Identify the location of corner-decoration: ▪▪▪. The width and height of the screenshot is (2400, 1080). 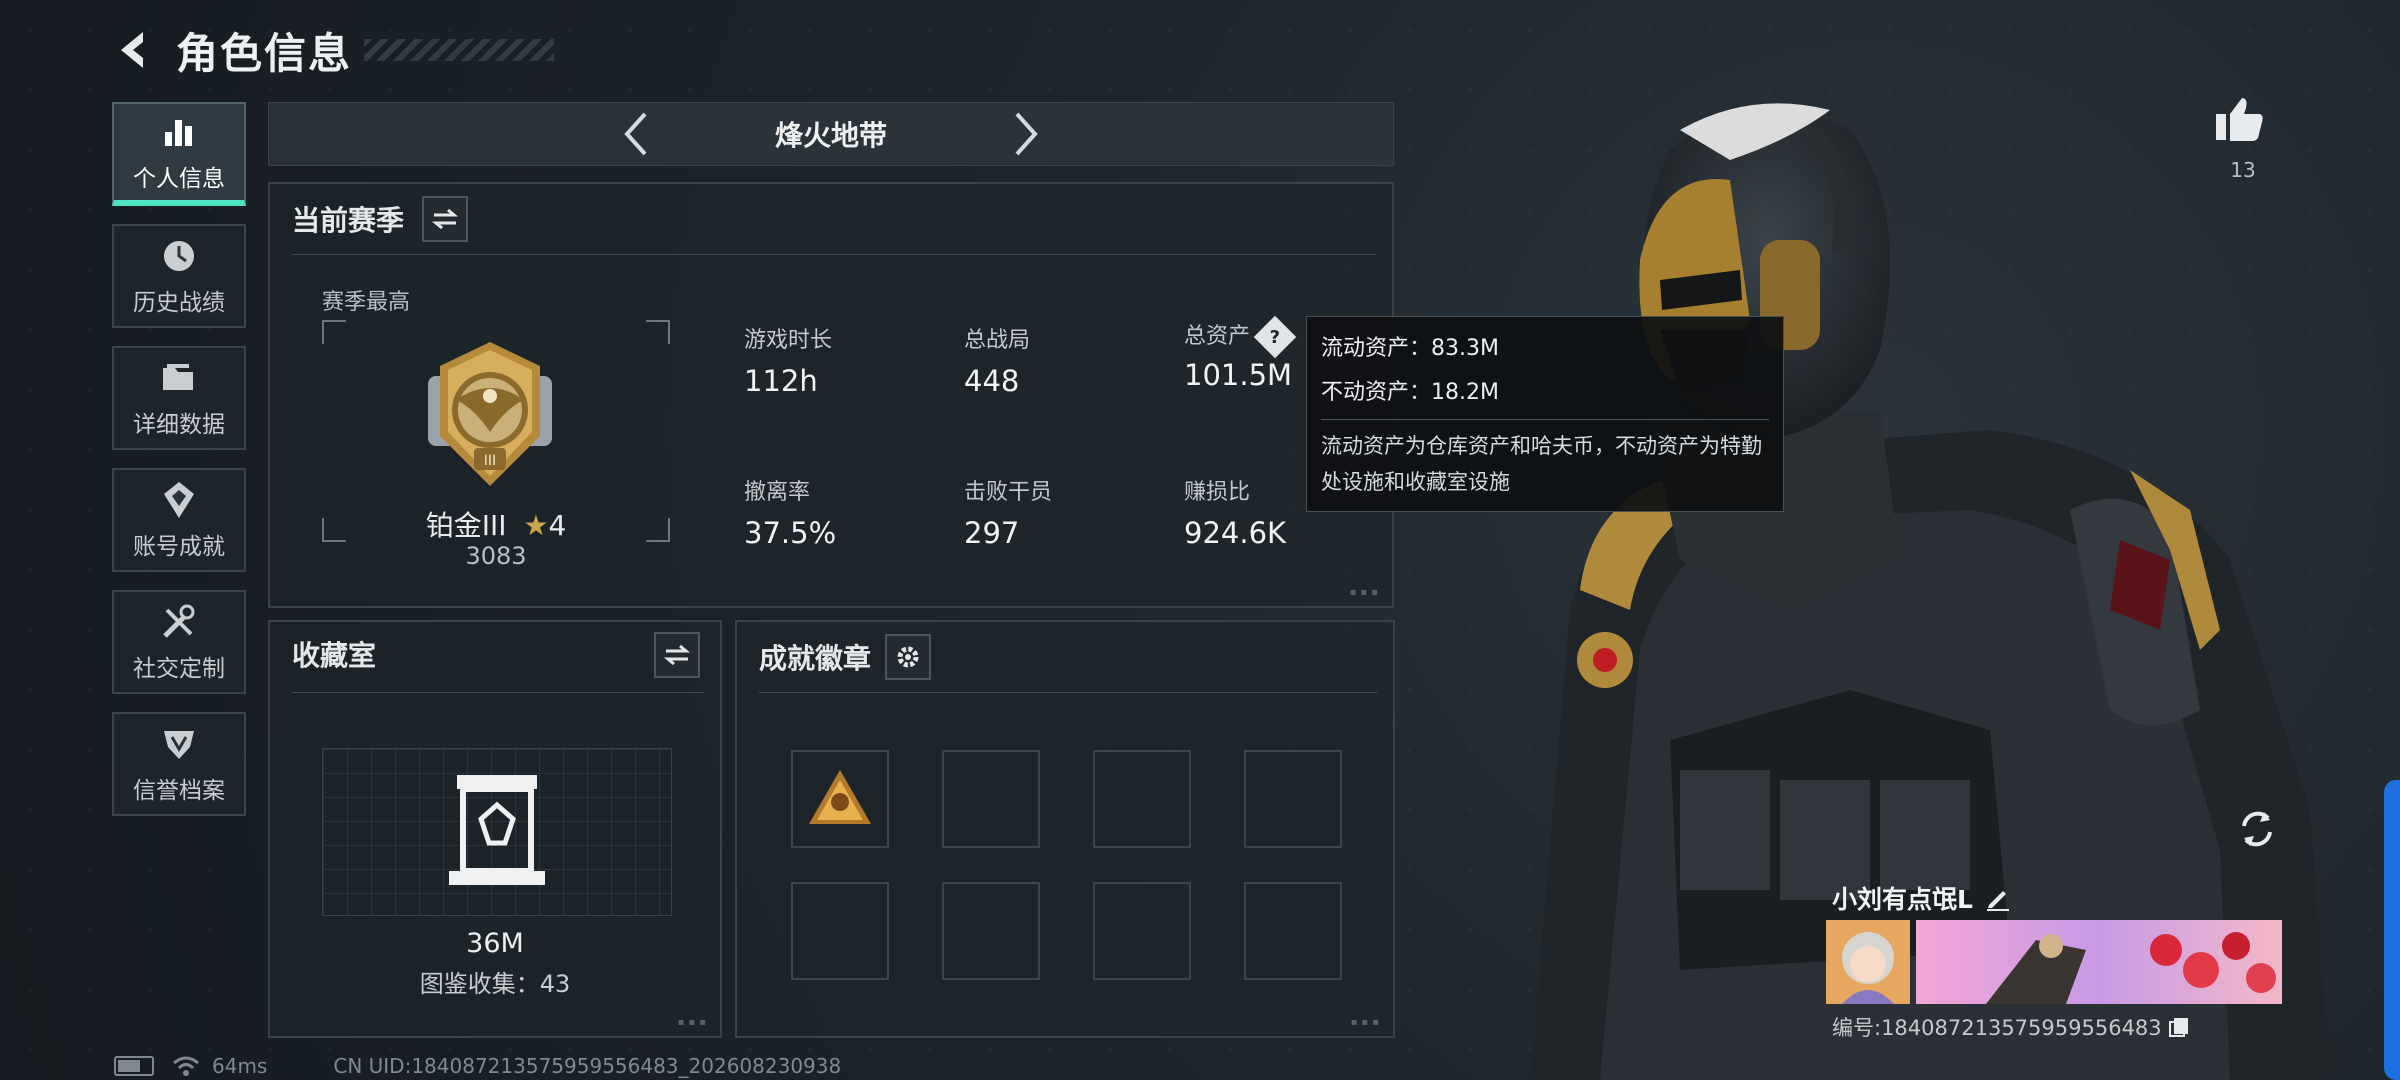
(693, 1022).